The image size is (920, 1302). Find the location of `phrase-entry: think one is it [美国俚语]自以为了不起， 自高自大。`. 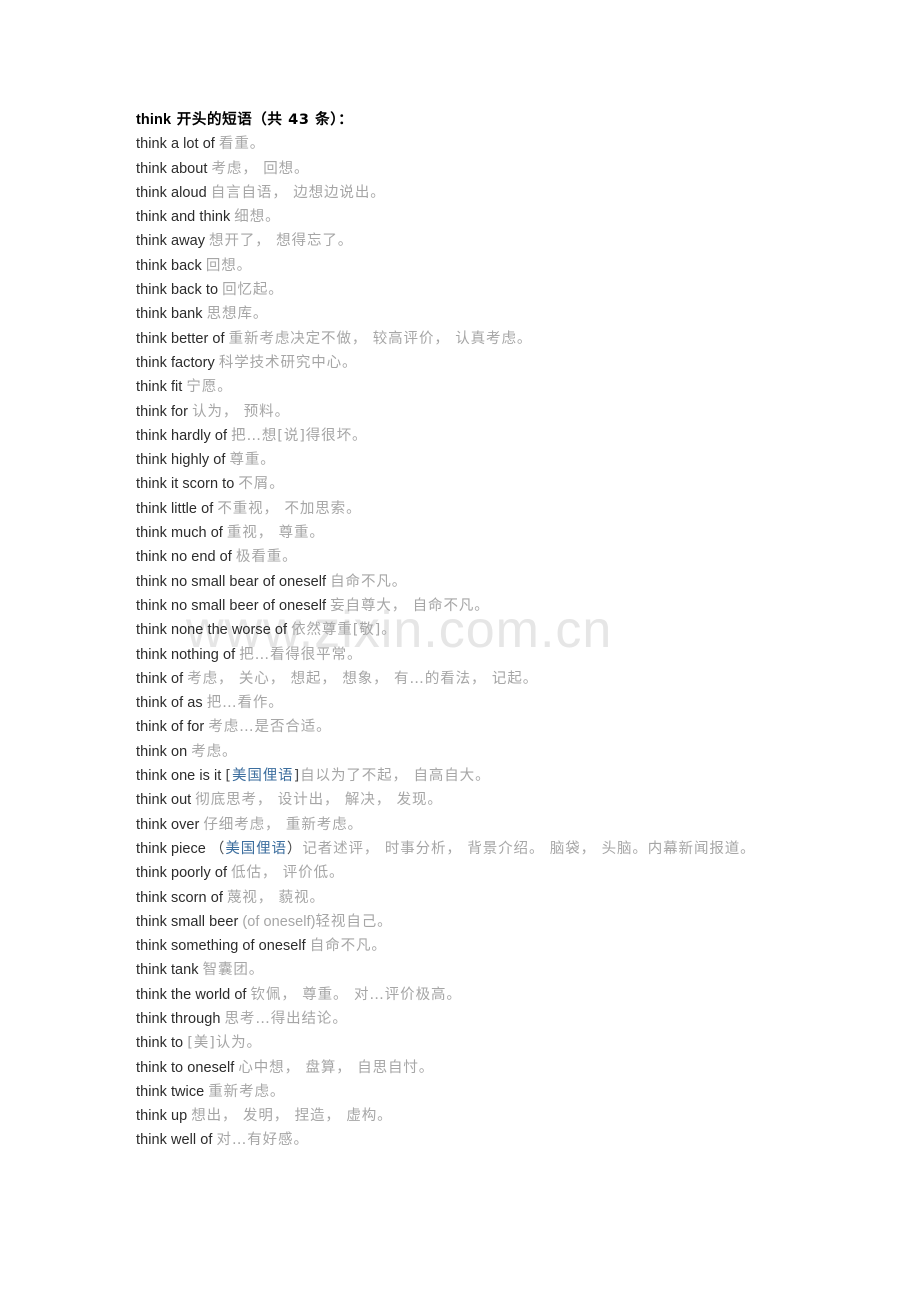

phrase-entry: think one is it [美国俚语]自以为了不起， 自高自大。 is located at coordinates (456, 776).